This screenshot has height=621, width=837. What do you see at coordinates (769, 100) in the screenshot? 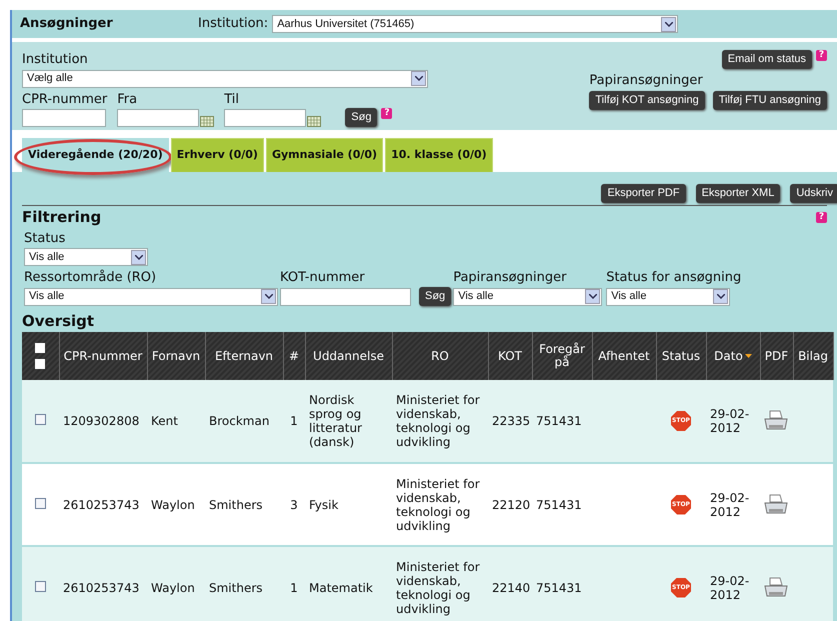
I see `add-ftu-button: Tilføj FTU ansøgning` at bounding box center [769, 100].